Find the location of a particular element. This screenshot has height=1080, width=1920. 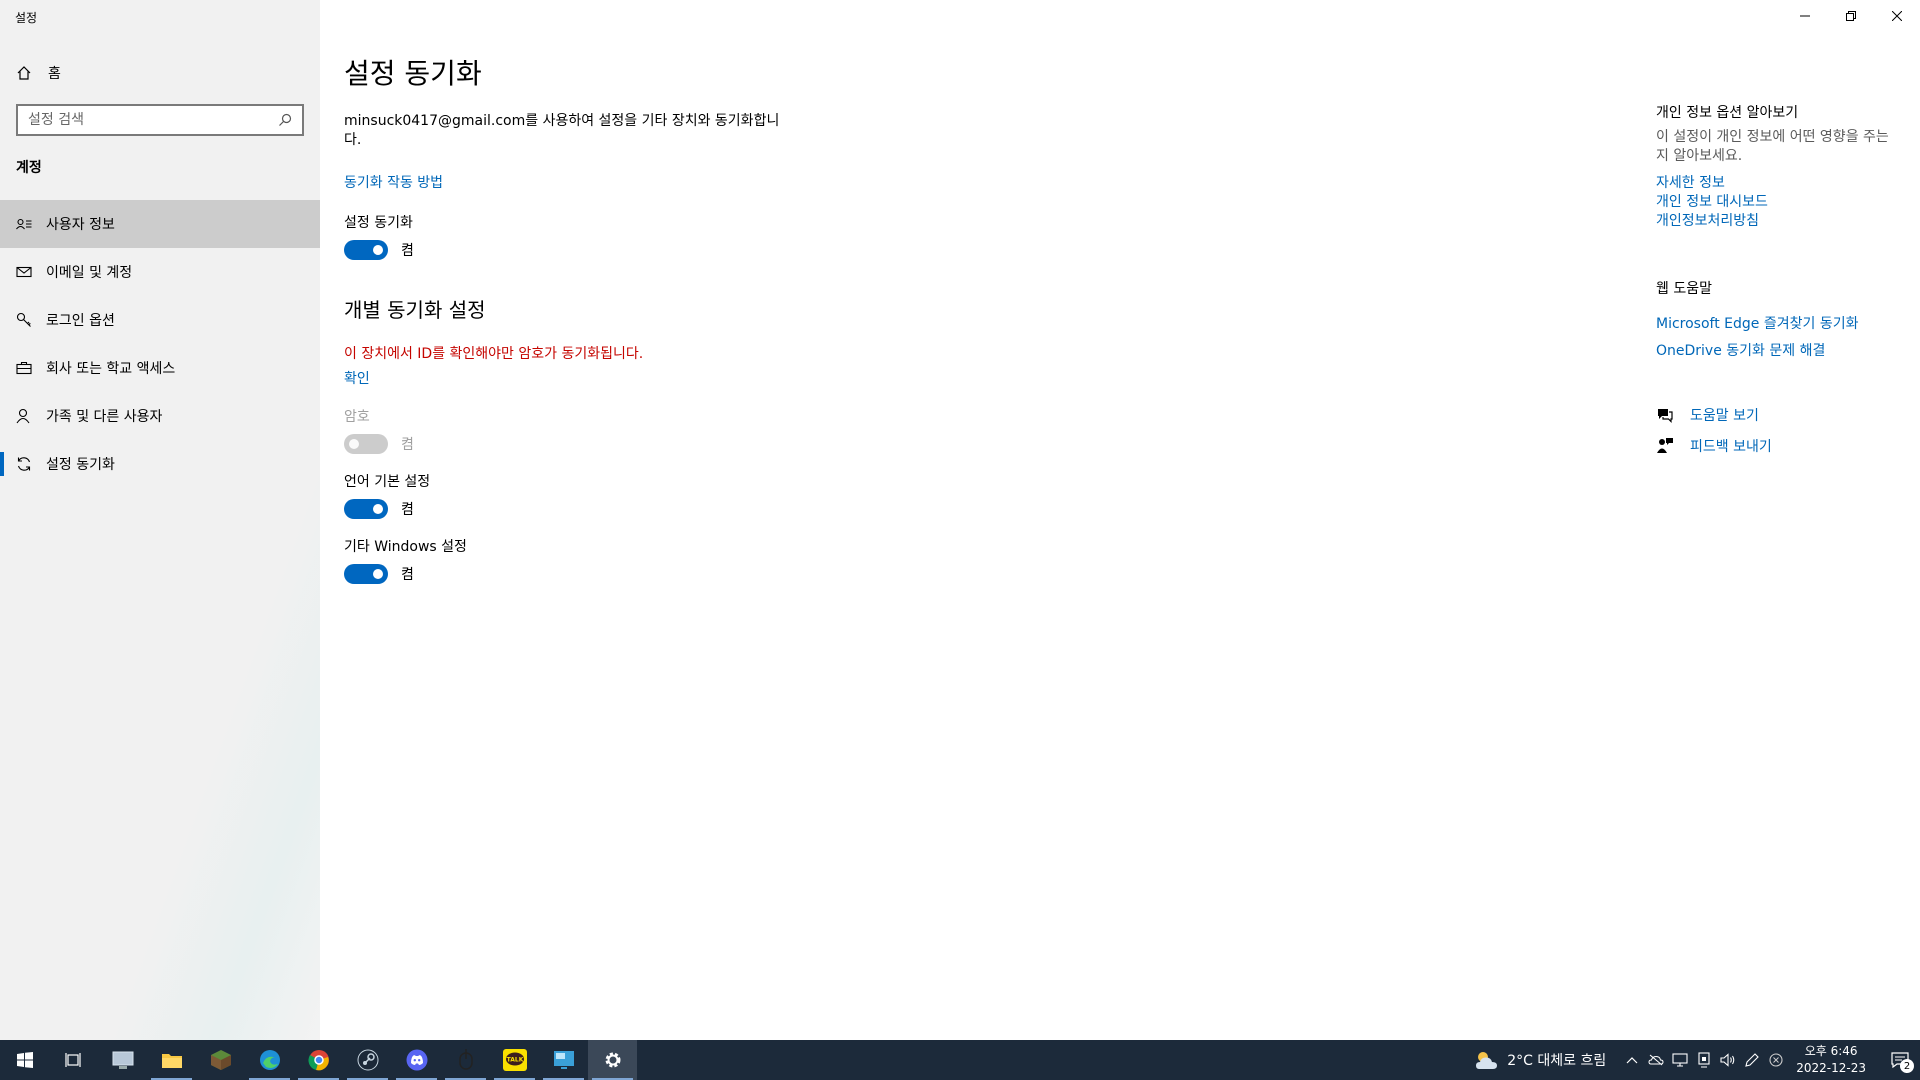

privacy-heading: 개인 정보 옵션 알아보기 is located at coordinates (1727, 113).